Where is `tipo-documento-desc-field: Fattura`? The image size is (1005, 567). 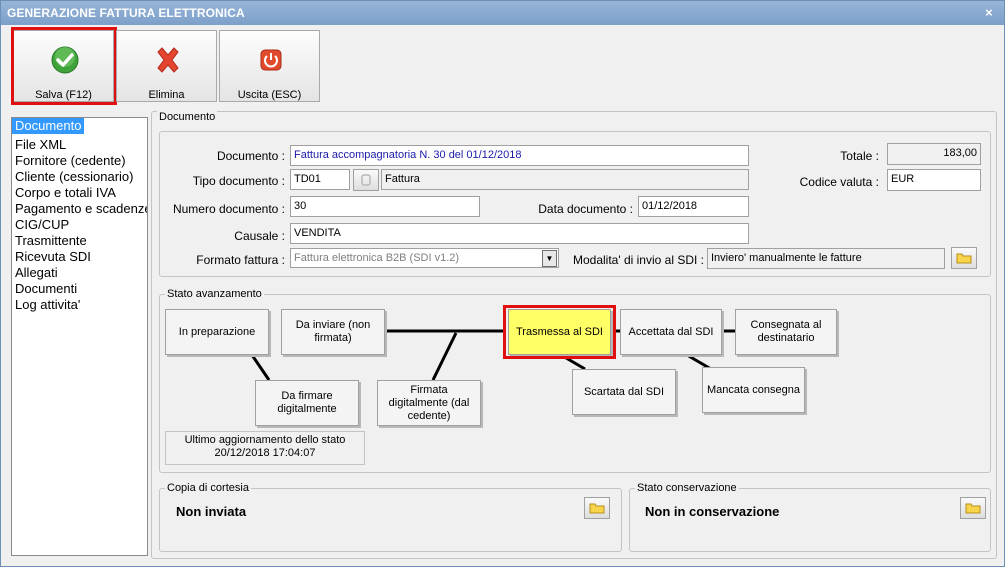
tipo-documento-desc-field: Fattura is located at coordinates (565, 179).